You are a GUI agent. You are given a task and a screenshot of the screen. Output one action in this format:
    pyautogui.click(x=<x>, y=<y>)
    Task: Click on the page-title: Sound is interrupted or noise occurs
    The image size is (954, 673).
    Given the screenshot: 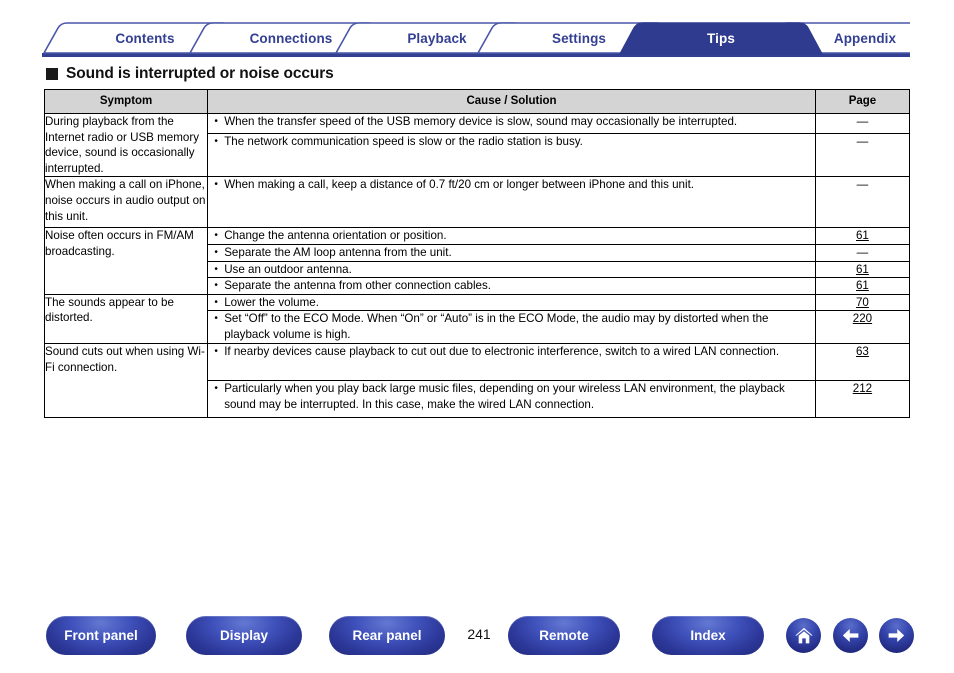 What is the action you would take?
    pyautogui.click(x=190, y=74)
    